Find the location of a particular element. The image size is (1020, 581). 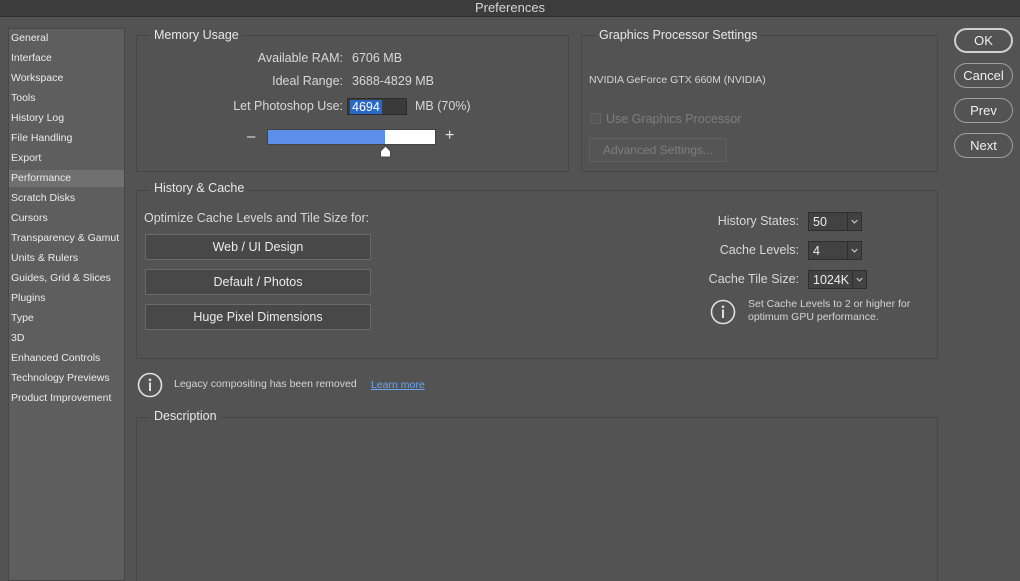

history-states-label: History States: is located at coordinates (758, 221).